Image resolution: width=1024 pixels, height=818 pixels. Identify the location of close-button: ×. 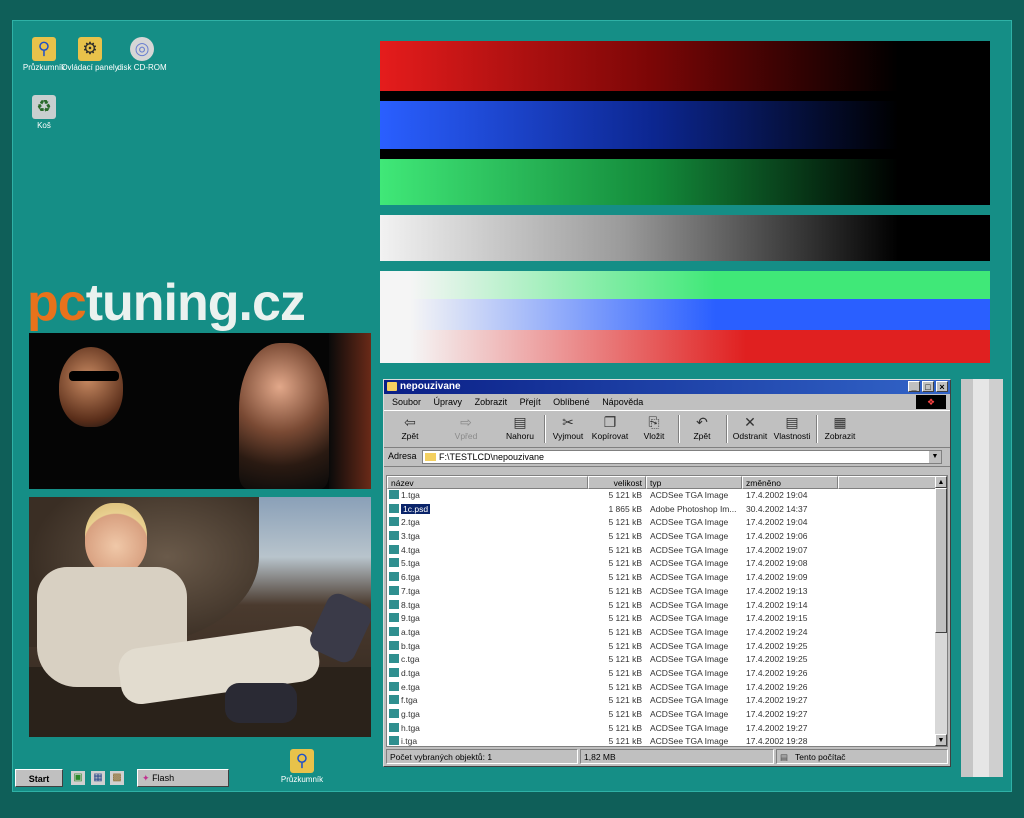
(942, 386).